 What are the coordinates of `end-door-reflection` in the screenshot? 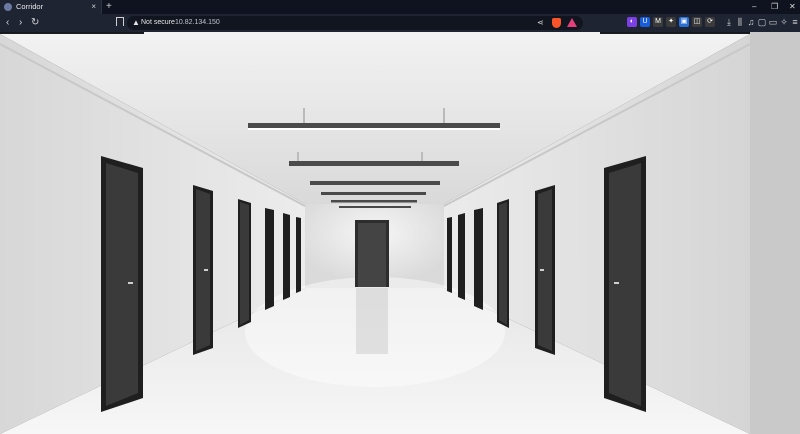 It's located at (372, 321).